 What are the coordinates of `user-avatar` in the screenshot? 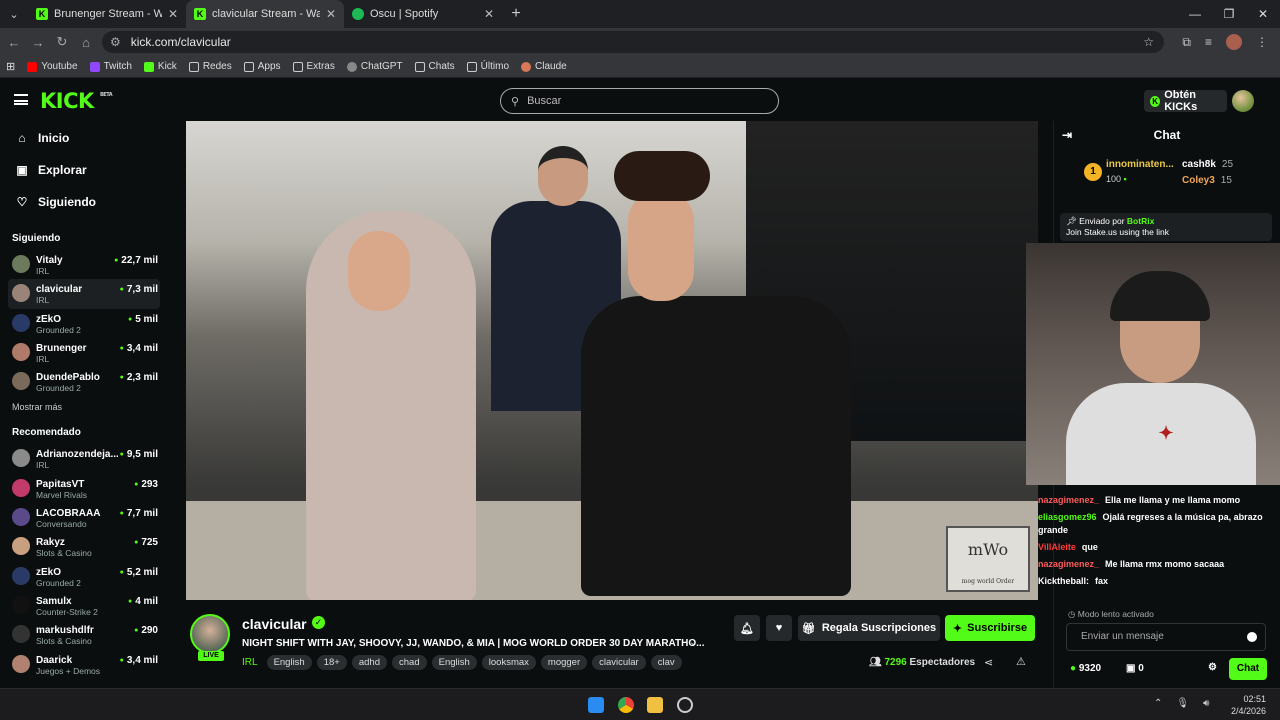 It's located at (1243, 101).